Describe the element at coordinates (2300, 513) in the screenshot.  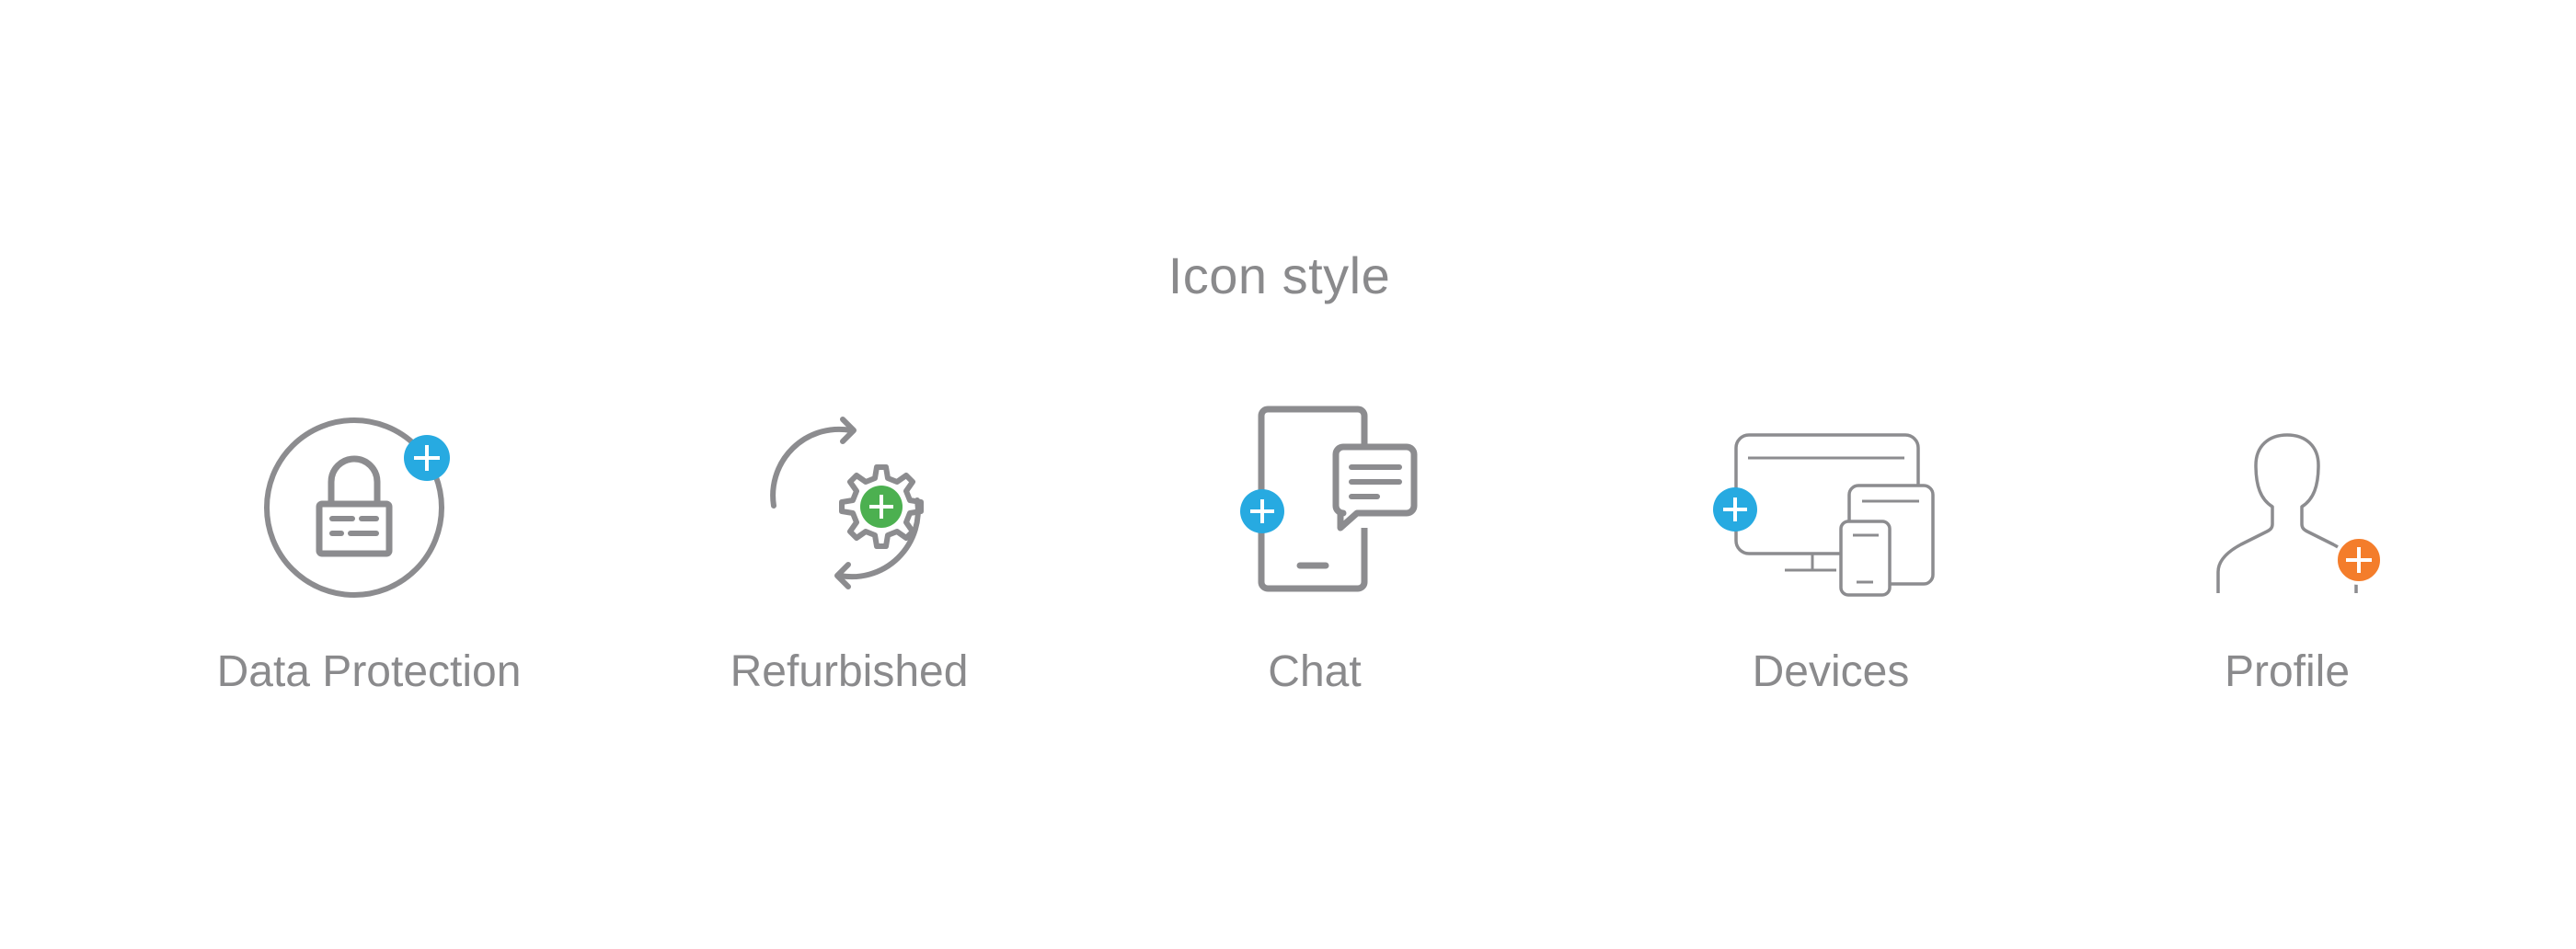
I see `profile-icon` at that location.